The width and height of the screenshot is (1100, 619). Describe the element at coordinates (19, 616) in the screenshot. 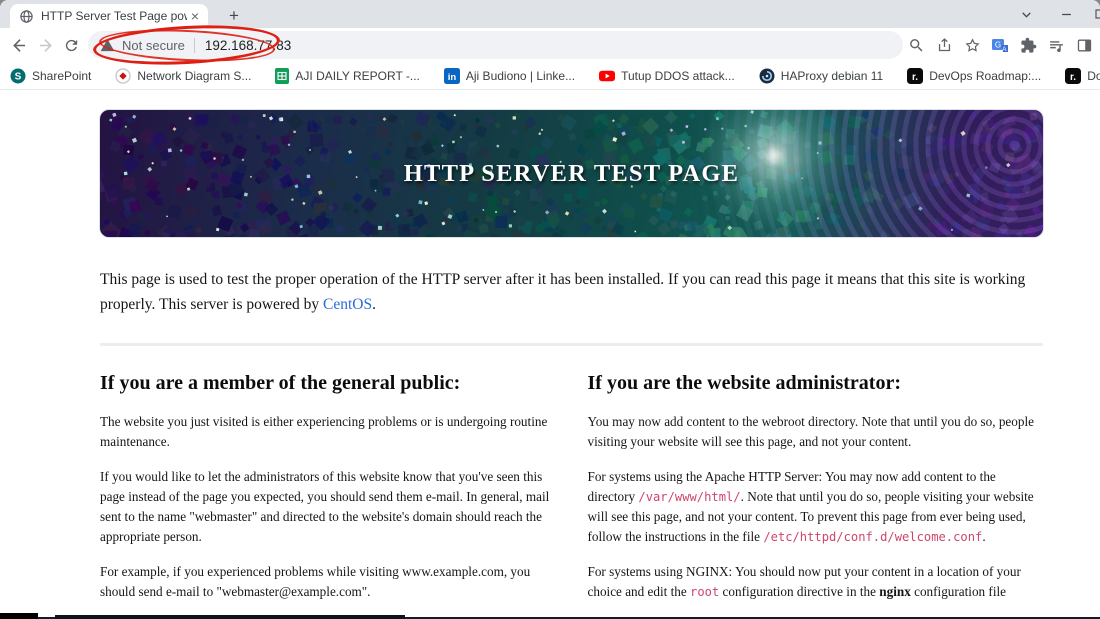

I see `bottom-edge-strip-left` at that location.